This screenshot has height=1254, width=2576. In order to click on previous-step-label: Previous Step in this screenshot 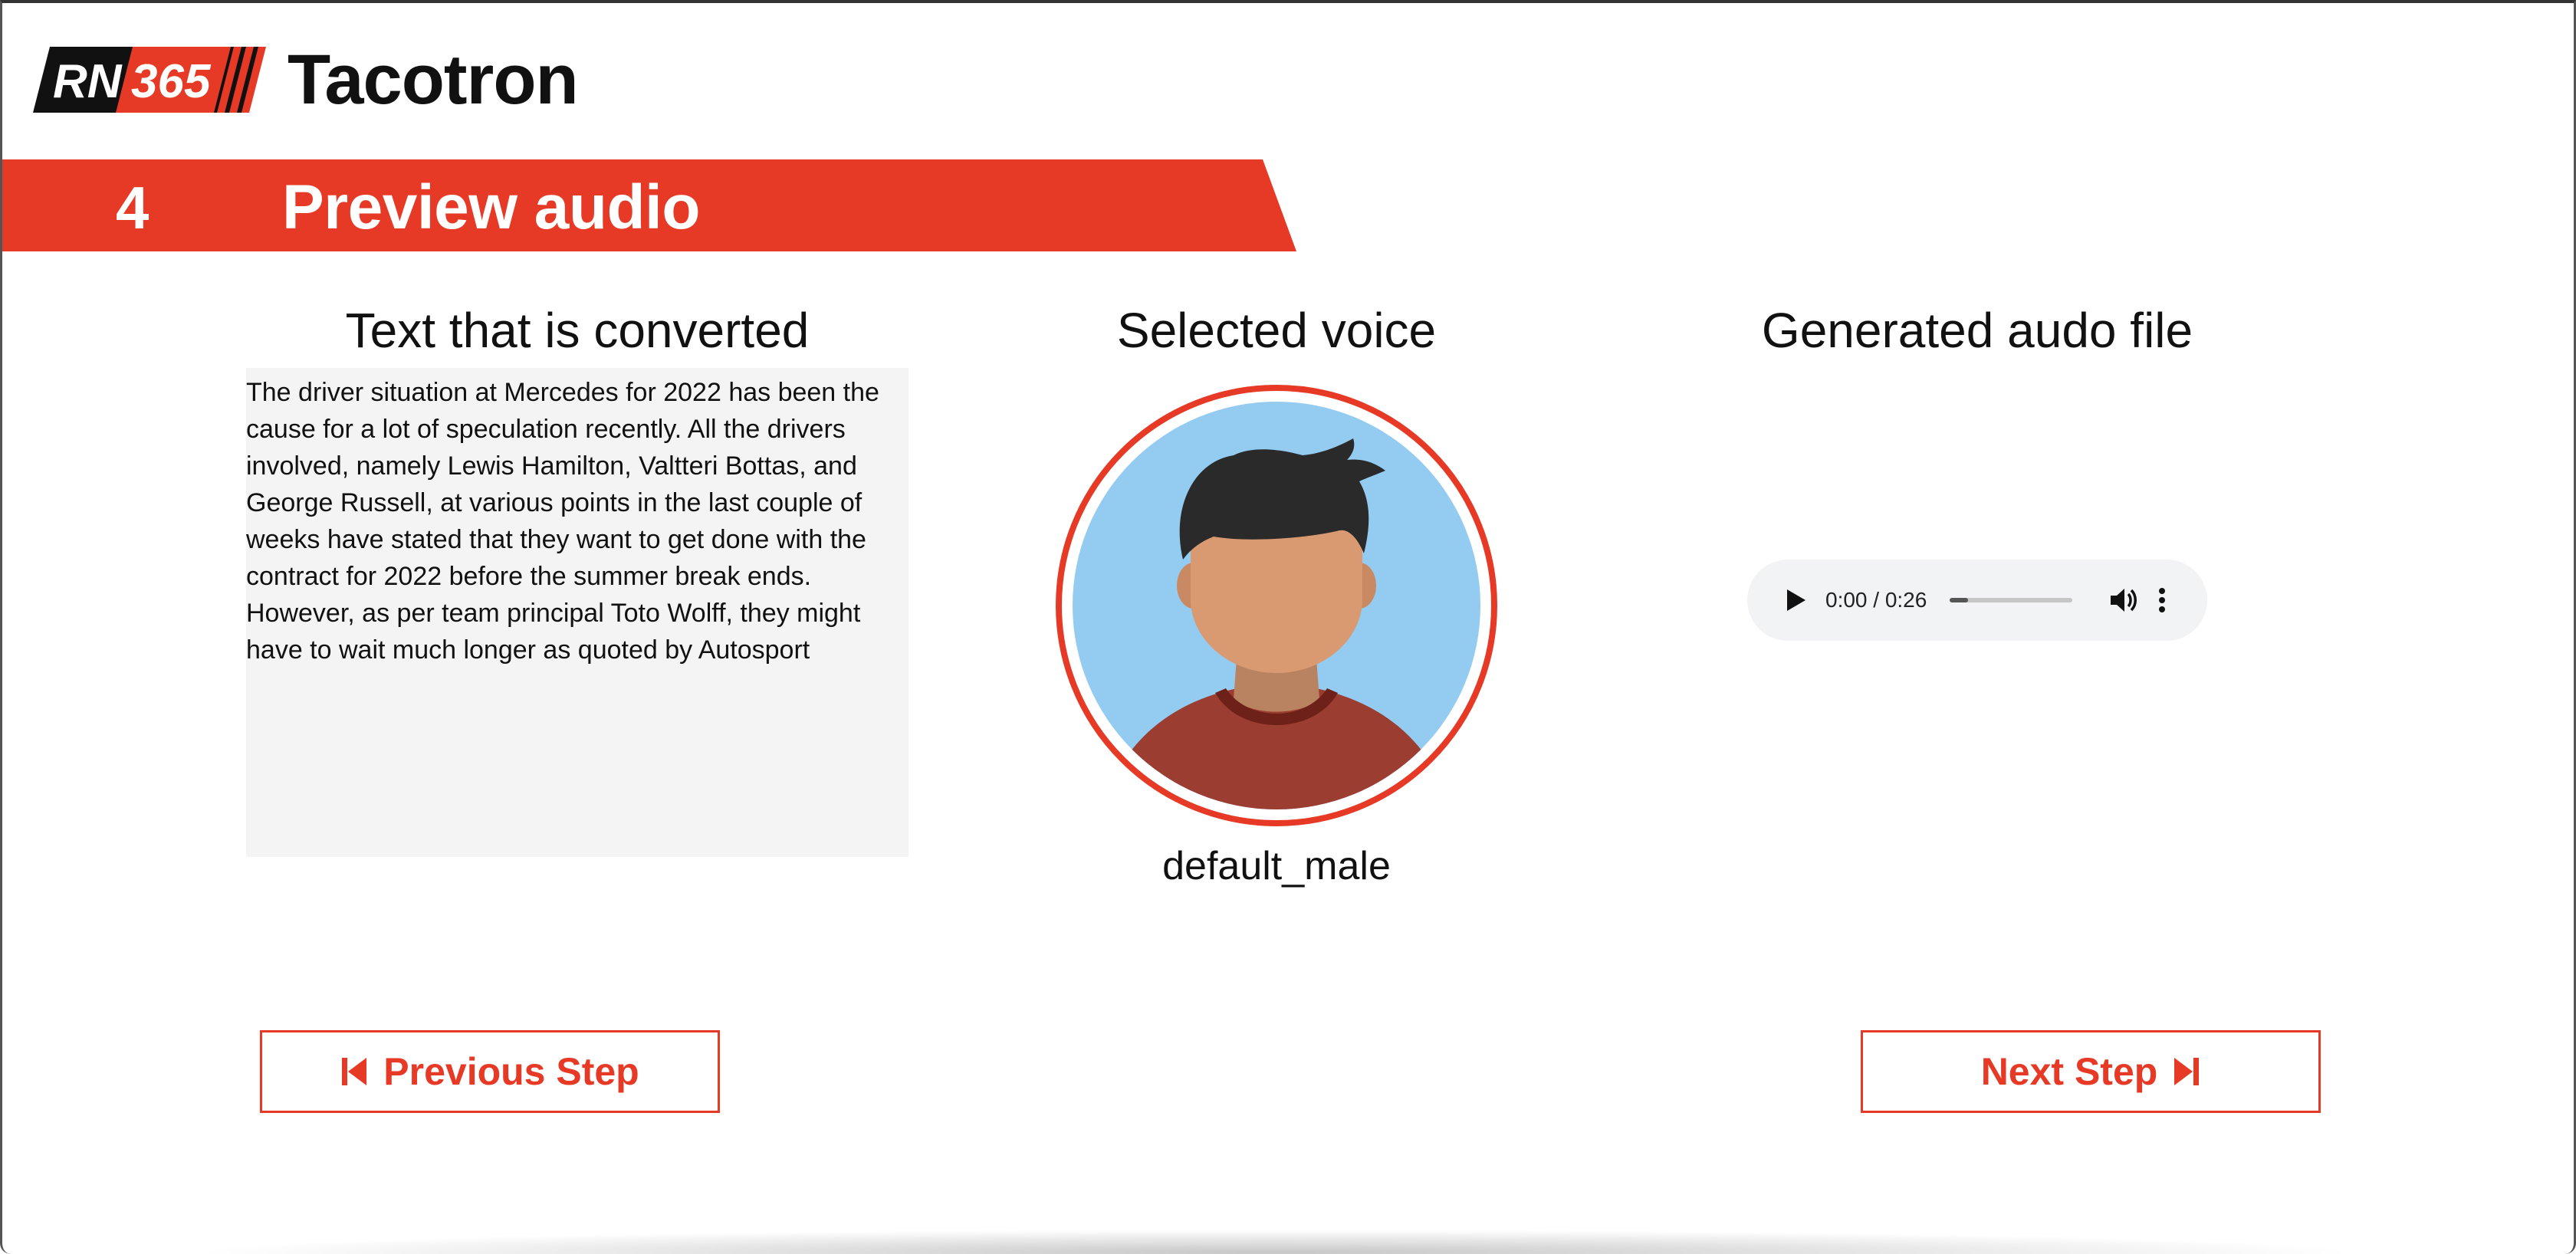, I will do `click(511, 1071)`.